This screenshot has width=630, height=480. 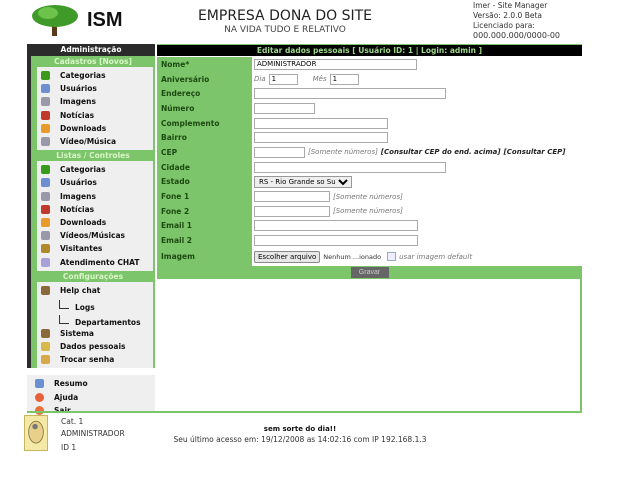 I want to click on bairro-label: Bairro, so click(x=204, y=138).